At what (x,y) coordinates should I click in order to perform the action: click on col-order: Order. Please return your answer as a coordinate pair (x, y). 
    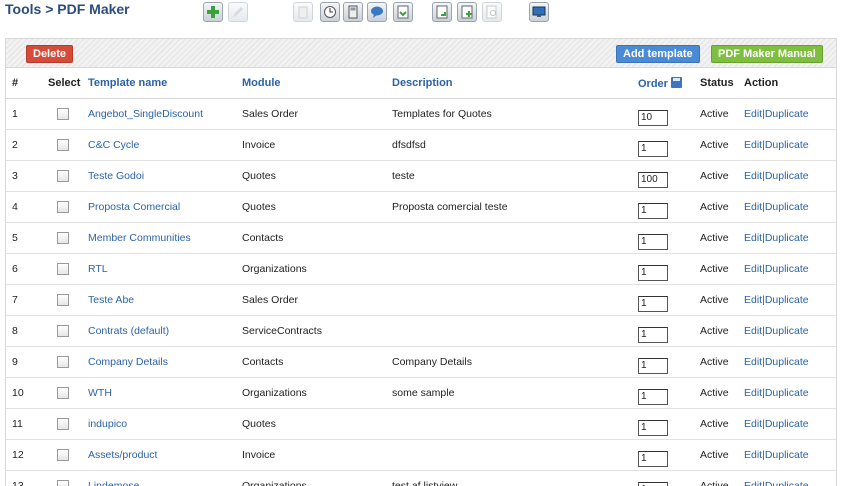
    Looking at the image, I should click on (663, 83).